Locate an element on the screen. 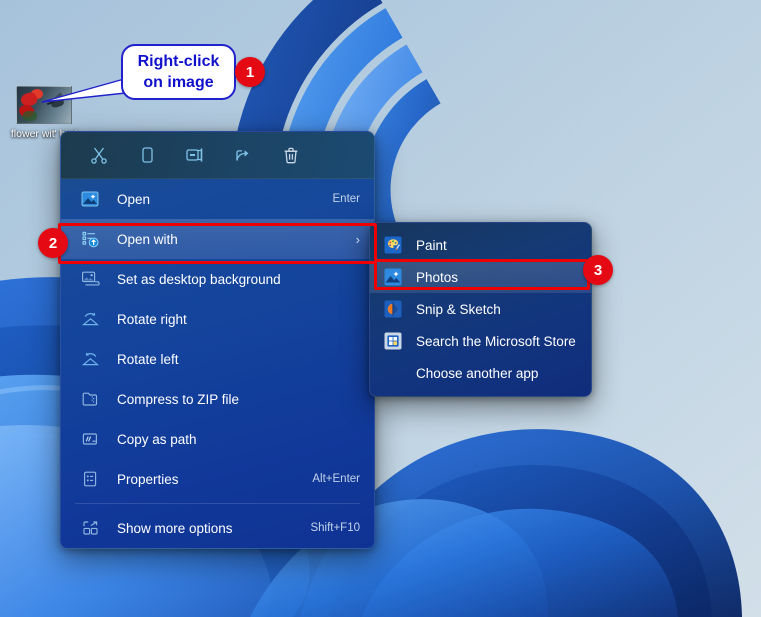  menu-item-label: Open with is located at coordinates (147, 239).